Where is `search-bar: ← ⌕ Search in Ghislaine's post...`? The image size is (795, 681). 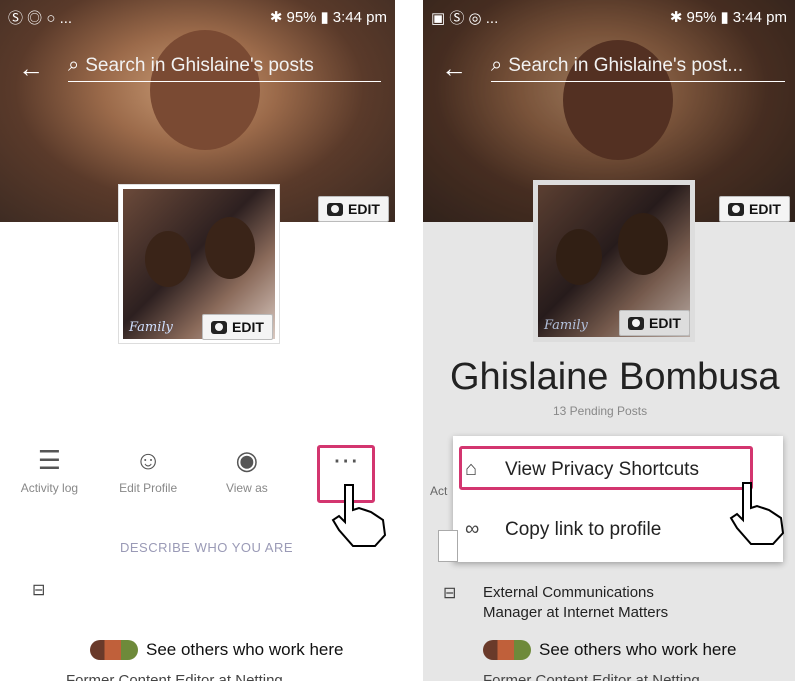 search-bar: ← ⌕ Search in Ghislaine's post... is located at coordinates (613, 68).